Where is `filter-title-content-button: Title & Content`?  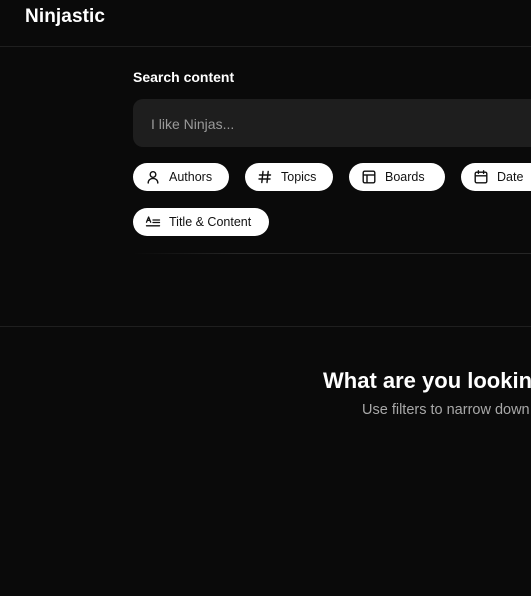 filter-title-content-button: Title & Content is located at coordinates (201, 222).